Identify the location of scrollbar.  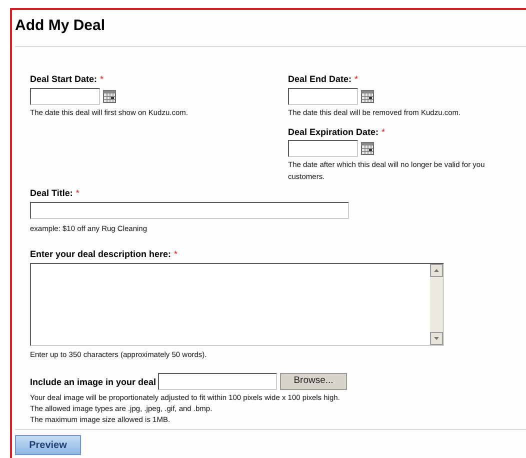
(436, 305).